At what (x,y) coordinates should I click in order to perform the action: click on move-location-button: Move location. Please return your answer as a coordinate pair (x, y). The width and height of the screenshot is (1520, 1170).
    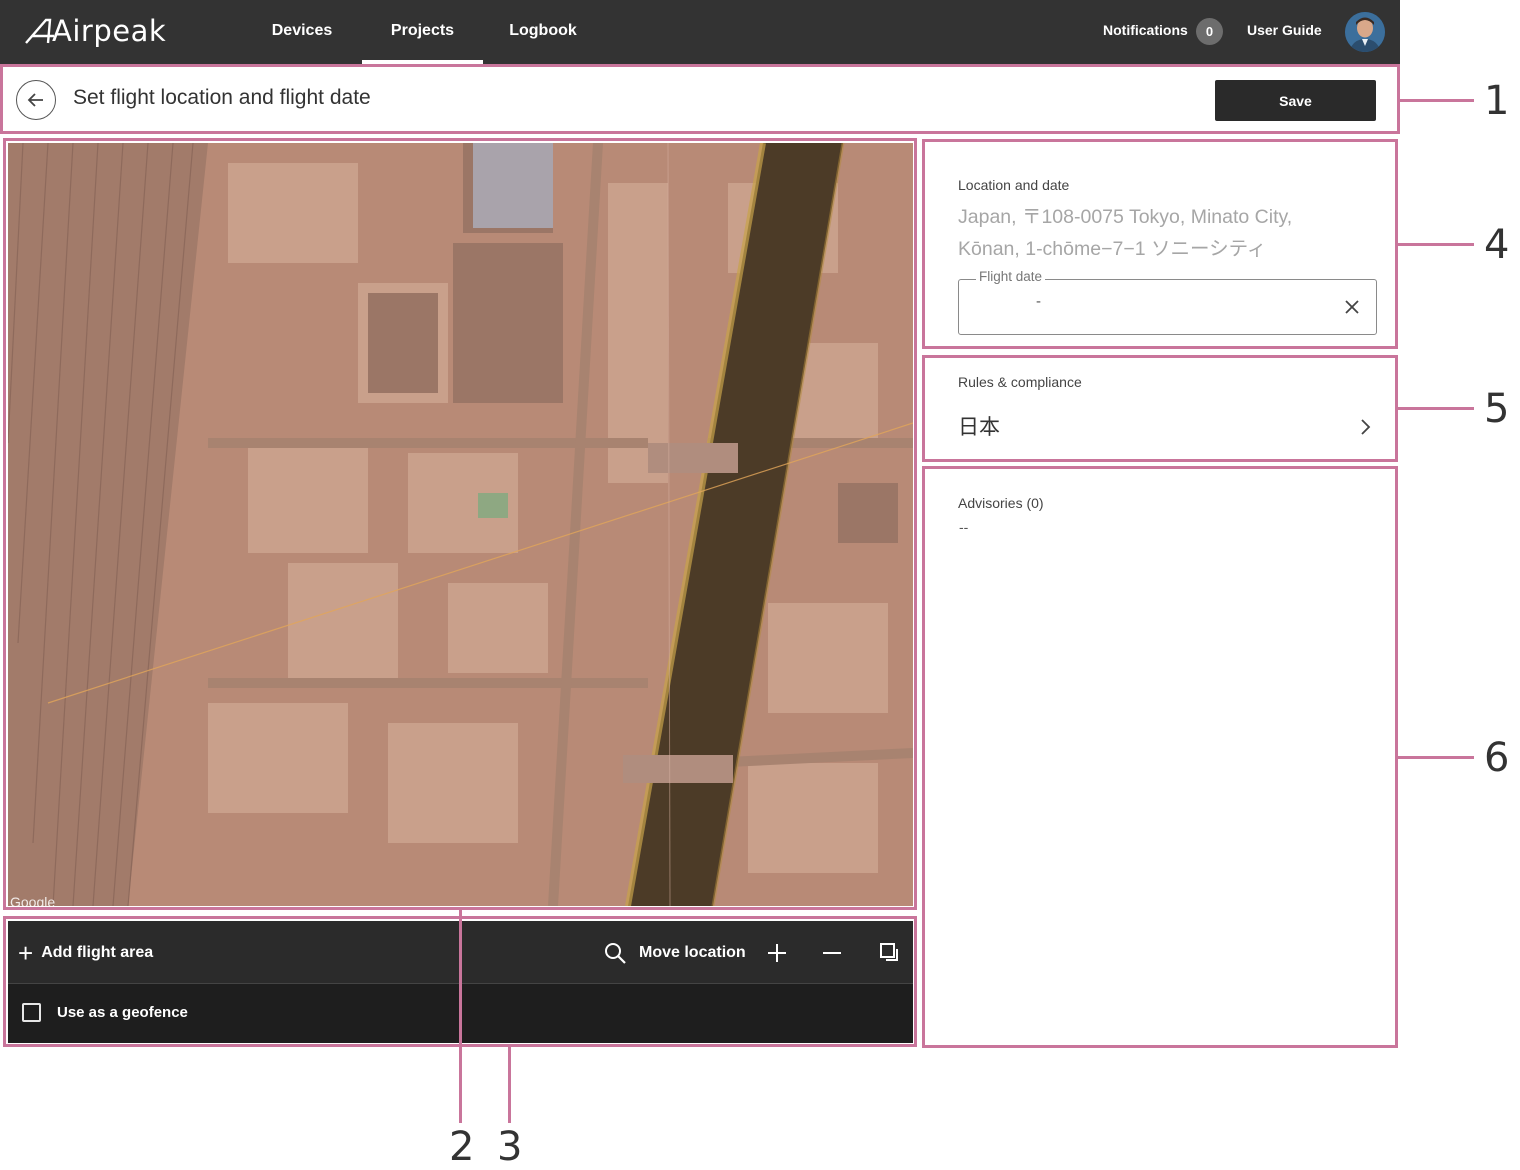
    Looking at the image, I should click on (674, 952).